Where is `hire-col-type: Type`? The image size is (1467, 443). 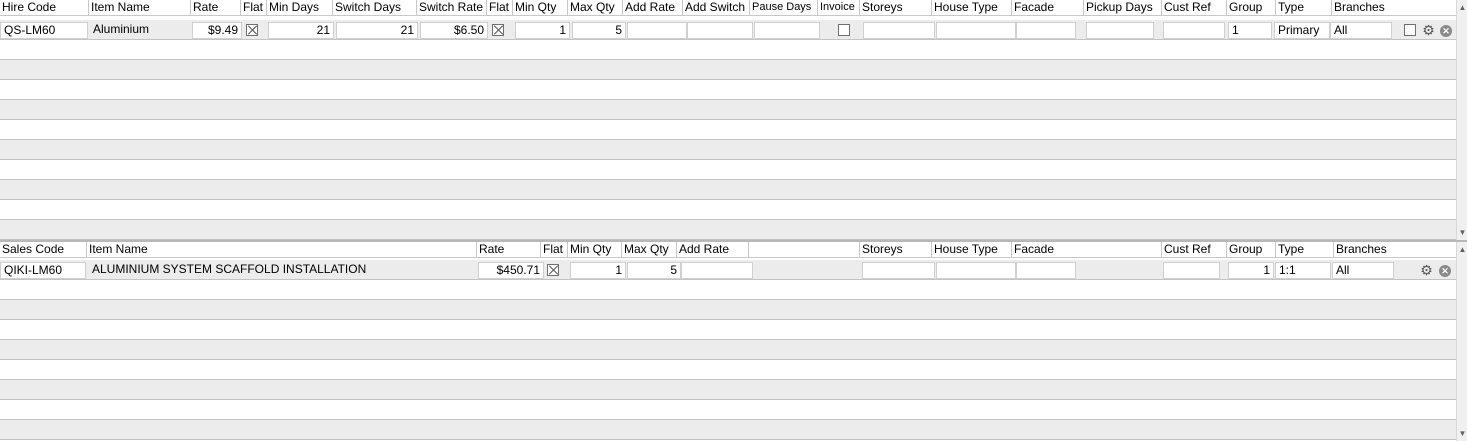
hire-col-type: Type is located at coordinates (1303, 8).